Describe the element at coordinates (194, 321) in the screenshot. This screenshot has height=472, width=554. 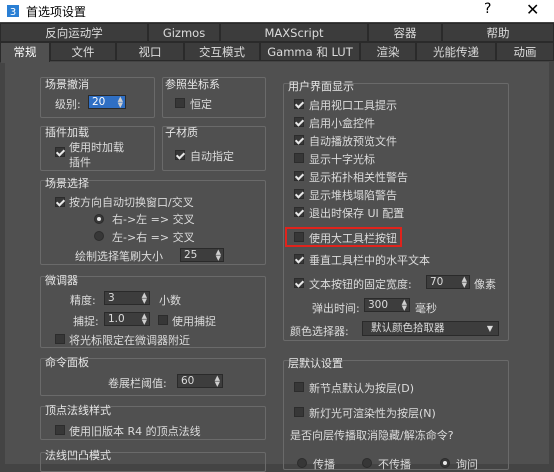
I see `use-snap-label: 使用捕捉` at that location.